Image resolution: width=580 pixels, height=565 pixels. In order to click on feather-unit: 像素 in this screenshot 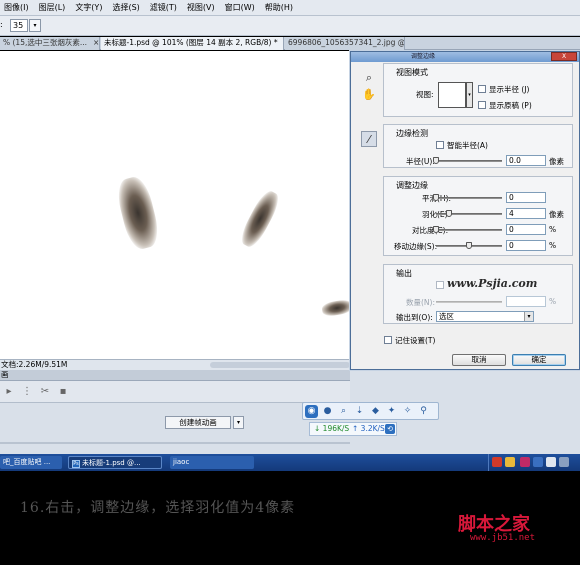, I will do `click(556, 214)`.